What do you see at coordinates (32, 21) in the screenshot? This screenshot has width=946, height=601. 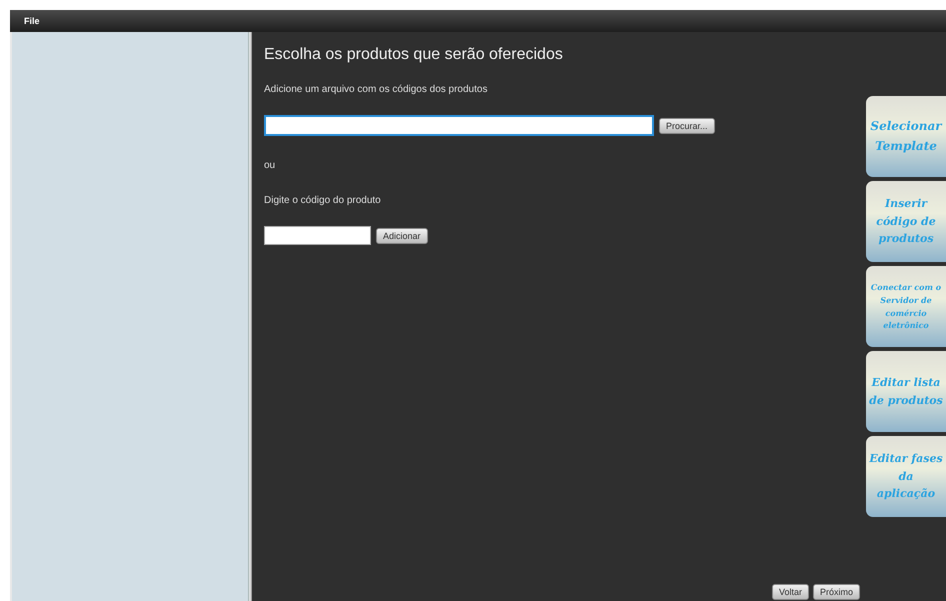 I see `menu-item: File` at bounding box center [32, 21].